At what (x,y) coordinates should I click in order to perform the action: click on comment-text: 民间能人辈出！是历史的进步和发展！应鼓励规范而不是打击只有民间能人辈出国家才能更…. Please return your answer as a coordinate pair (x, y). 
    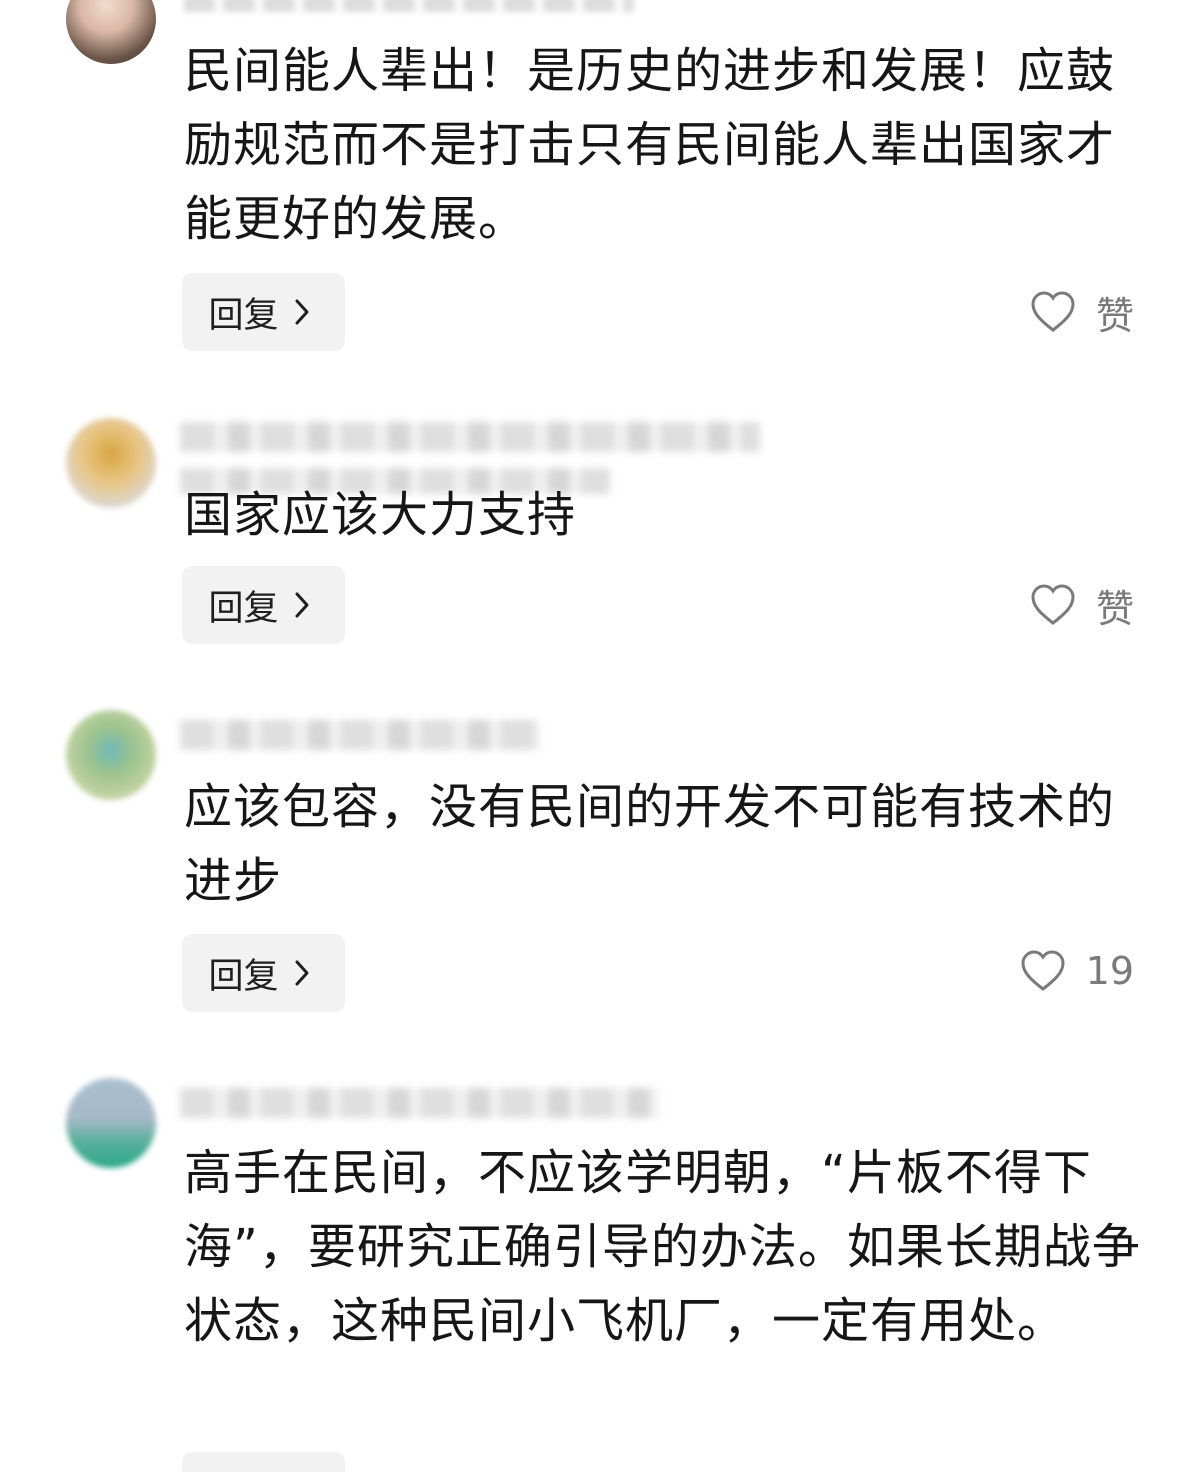
    Looking at the image, I should click on (650, 145).